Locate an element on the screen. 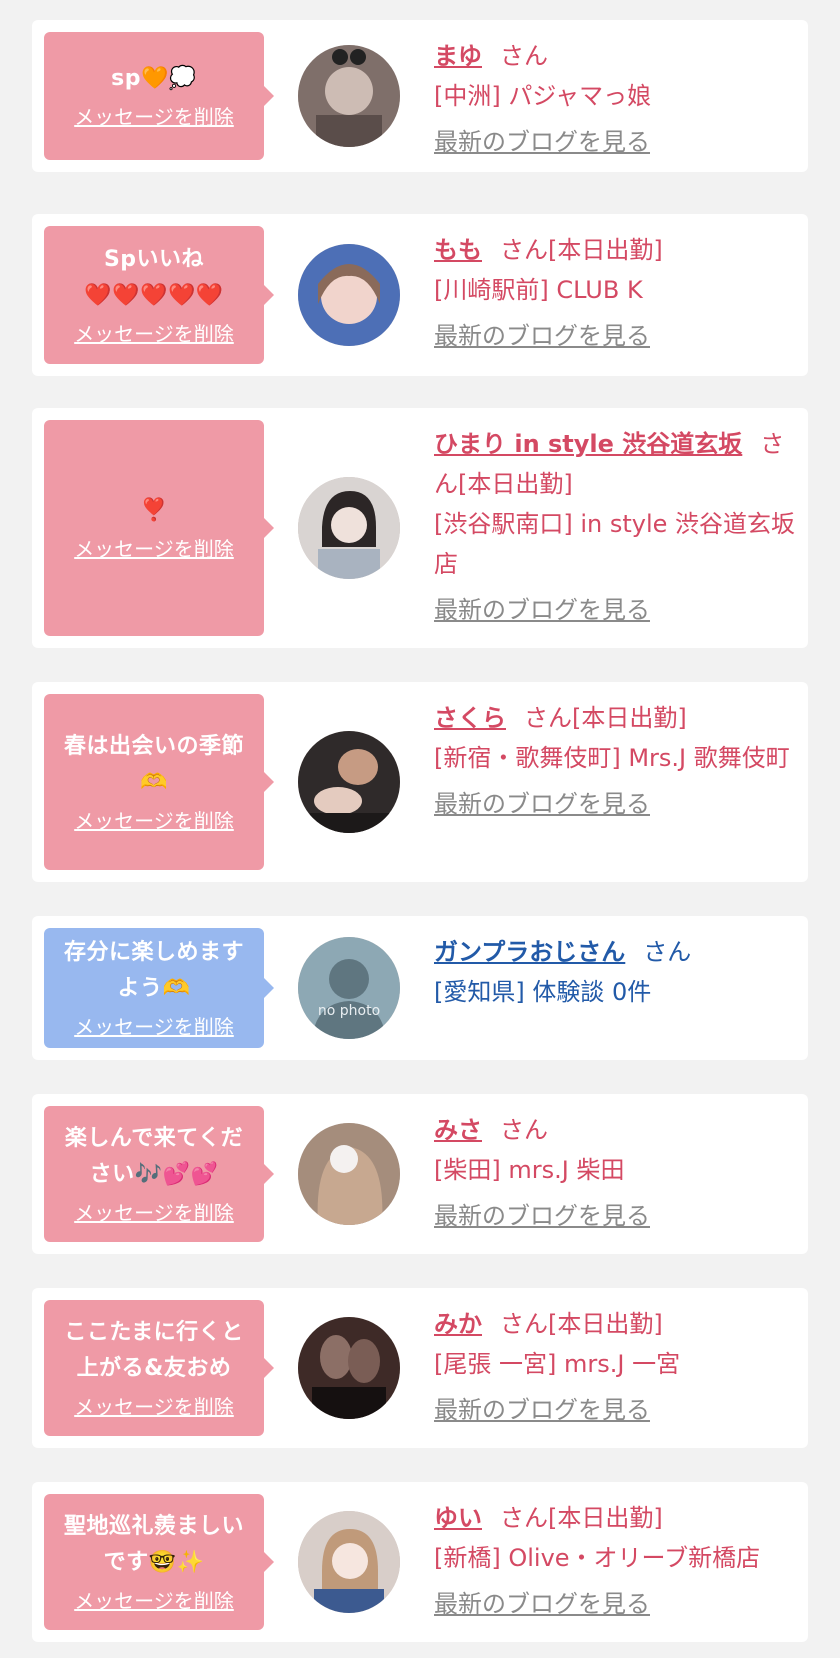  message-text: ❤️❤️❤️❤️❤️ is located at coordinates (154, 295).